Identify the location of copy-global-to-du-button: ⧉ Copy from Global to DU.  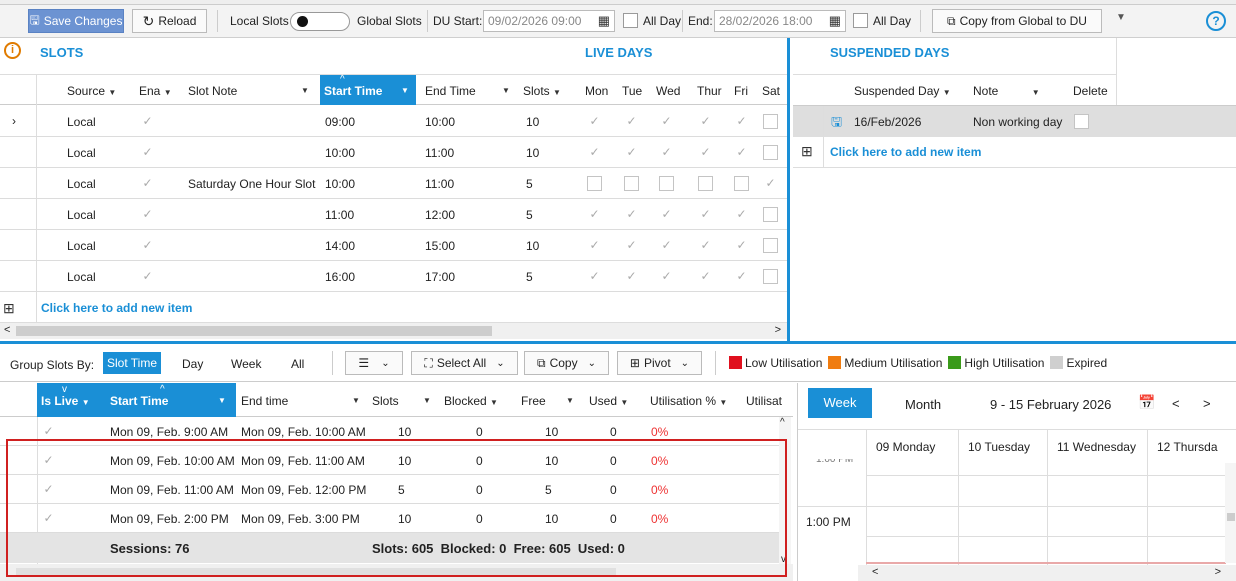
(1017, 21).